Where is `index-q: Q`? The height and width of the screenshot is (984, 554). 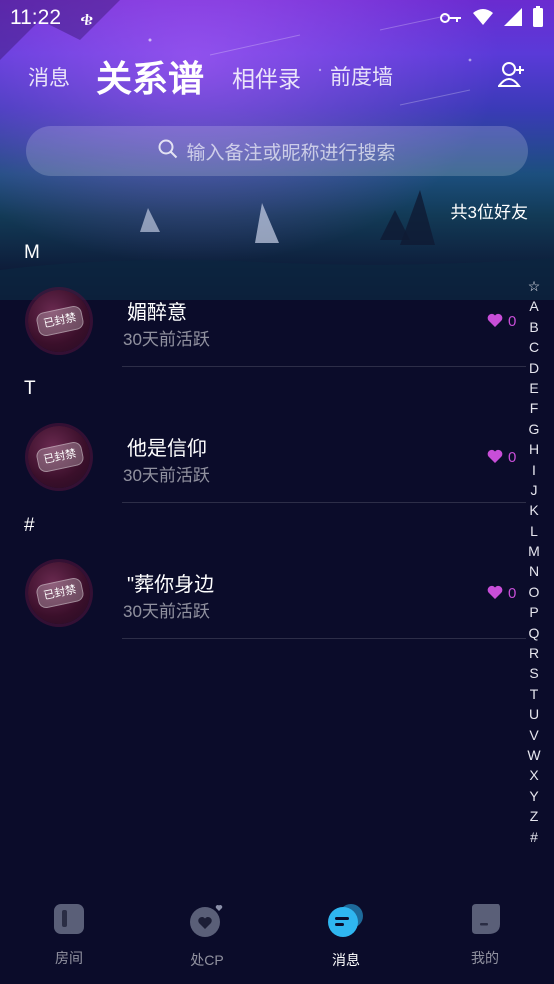
index-q: Q is located at coordinates (534, 633).